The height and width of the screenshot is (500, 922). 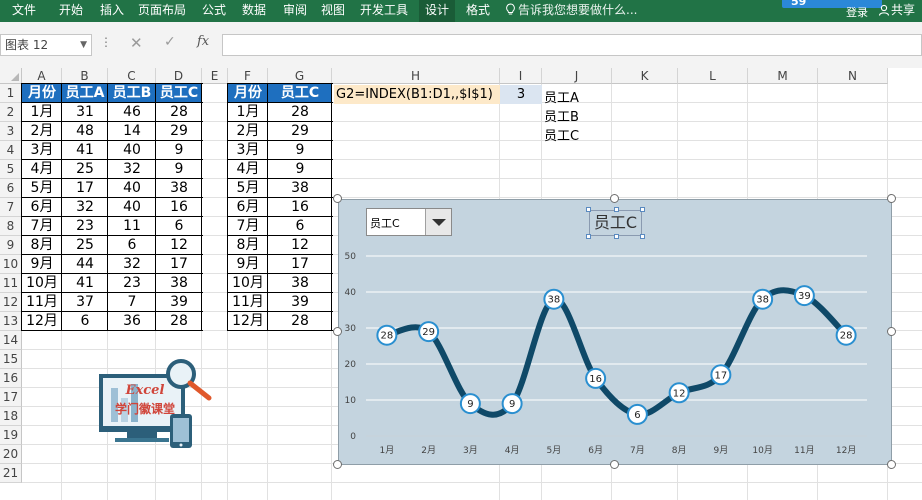 What do you see at coordinates (106, 42) in the screenshot?
I see `more-options-icon: ⋮` at bounding box center [106, 42].